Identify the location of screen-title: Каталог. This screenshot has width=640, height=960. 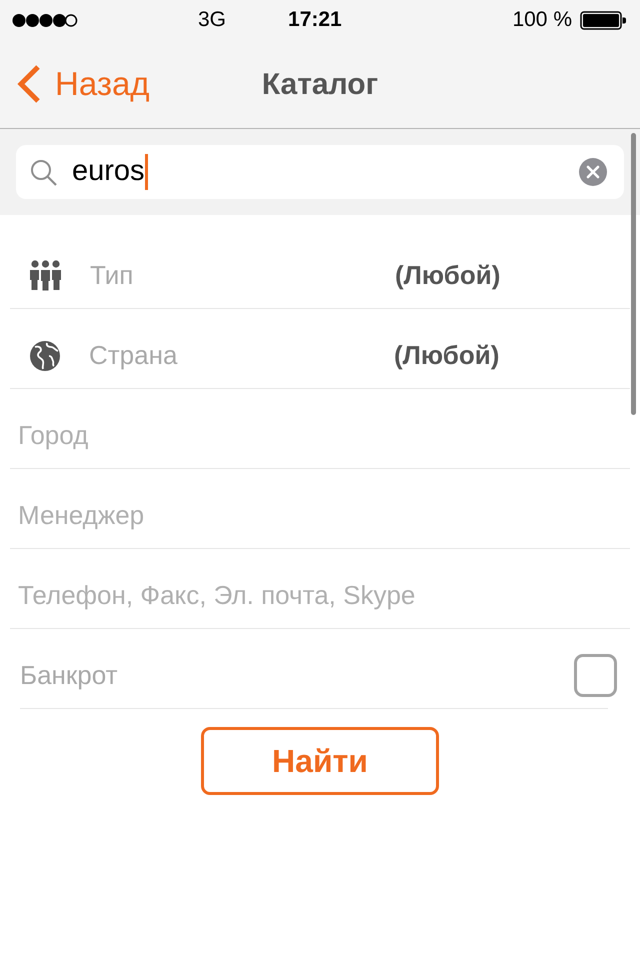
(320, 84).